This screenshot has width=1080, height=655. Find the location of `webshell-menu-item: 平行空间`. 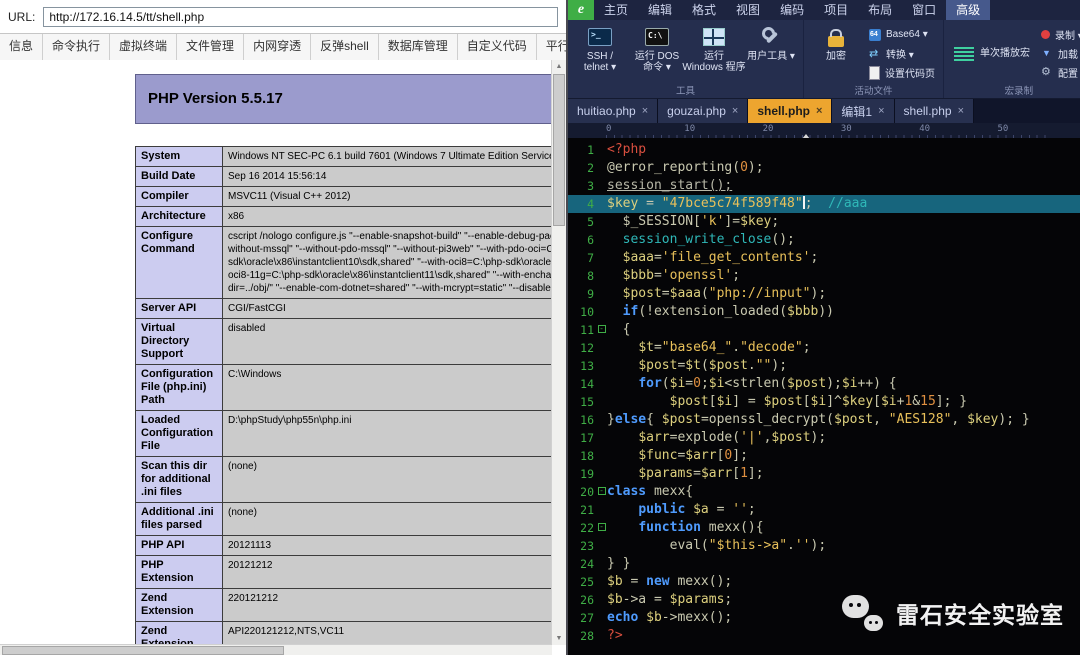

webshell-menu-item: 平行空间 is located at coordinates (551, 47).